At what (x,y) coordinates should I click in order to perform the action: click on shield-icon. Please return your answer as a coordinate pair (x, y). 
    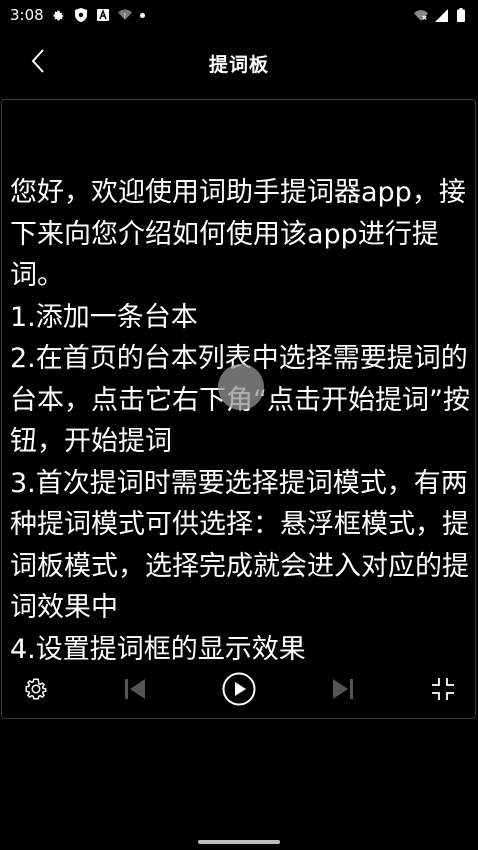
    Looking at the image, I should click on (81, 15).